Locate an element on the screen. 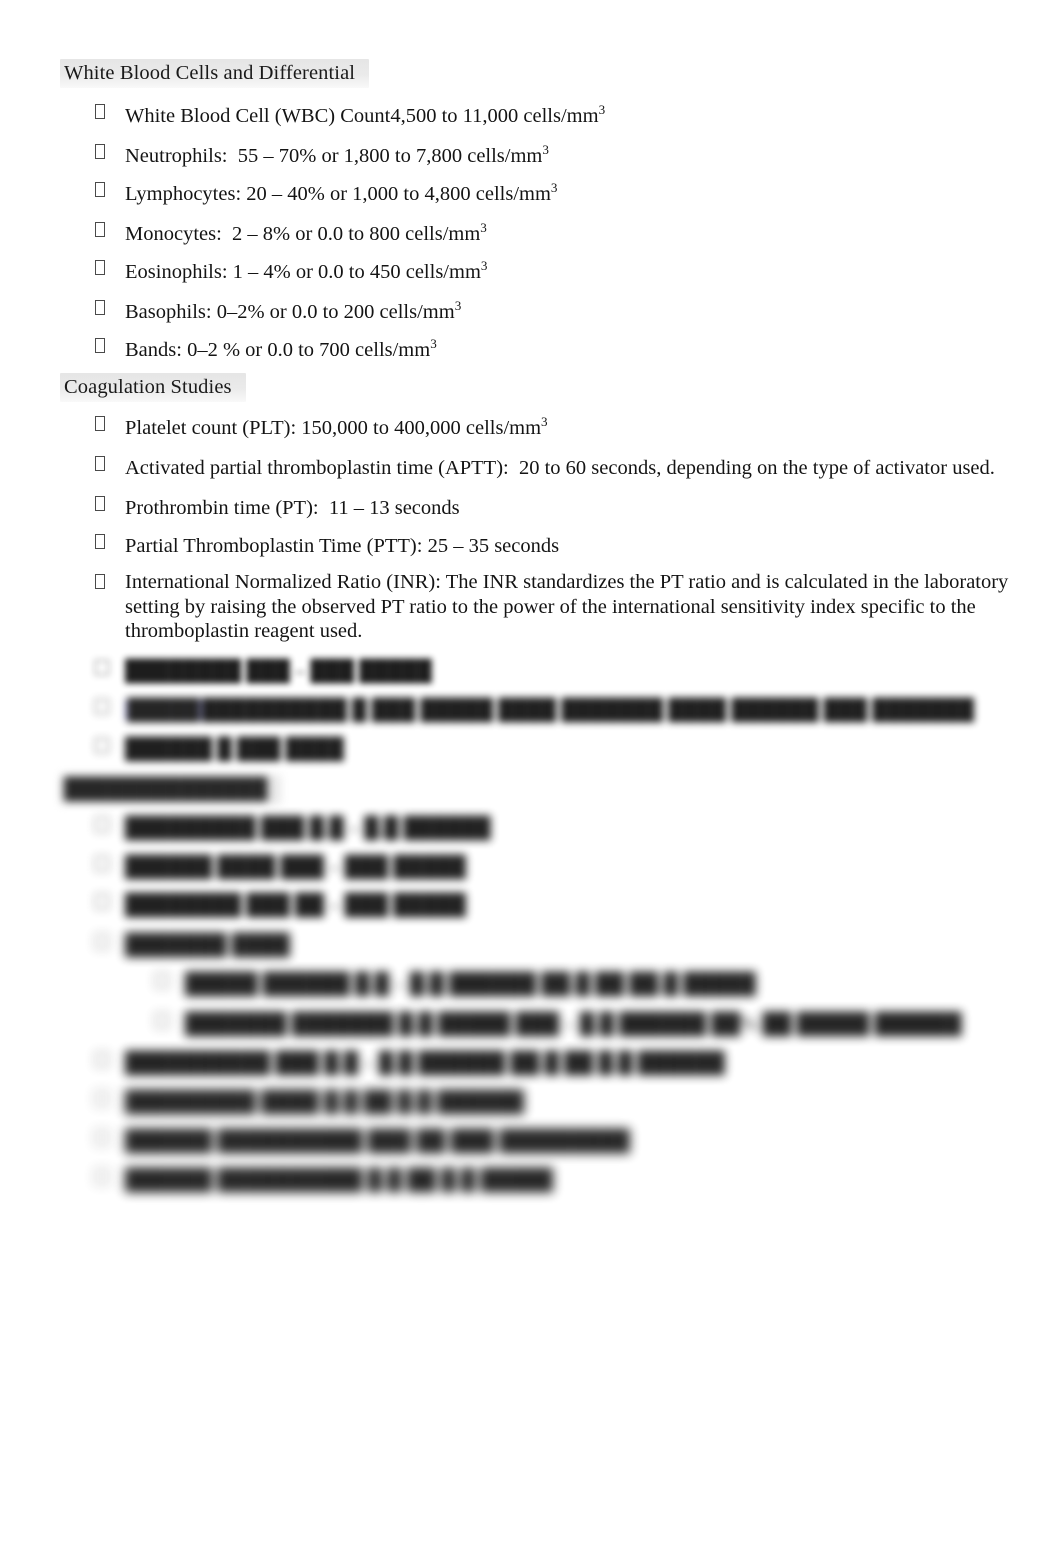 This screenshot has height=1561, width=1062. list-item-label: ████████ ███ – ███ █████ is located at coordinates (278, 671).